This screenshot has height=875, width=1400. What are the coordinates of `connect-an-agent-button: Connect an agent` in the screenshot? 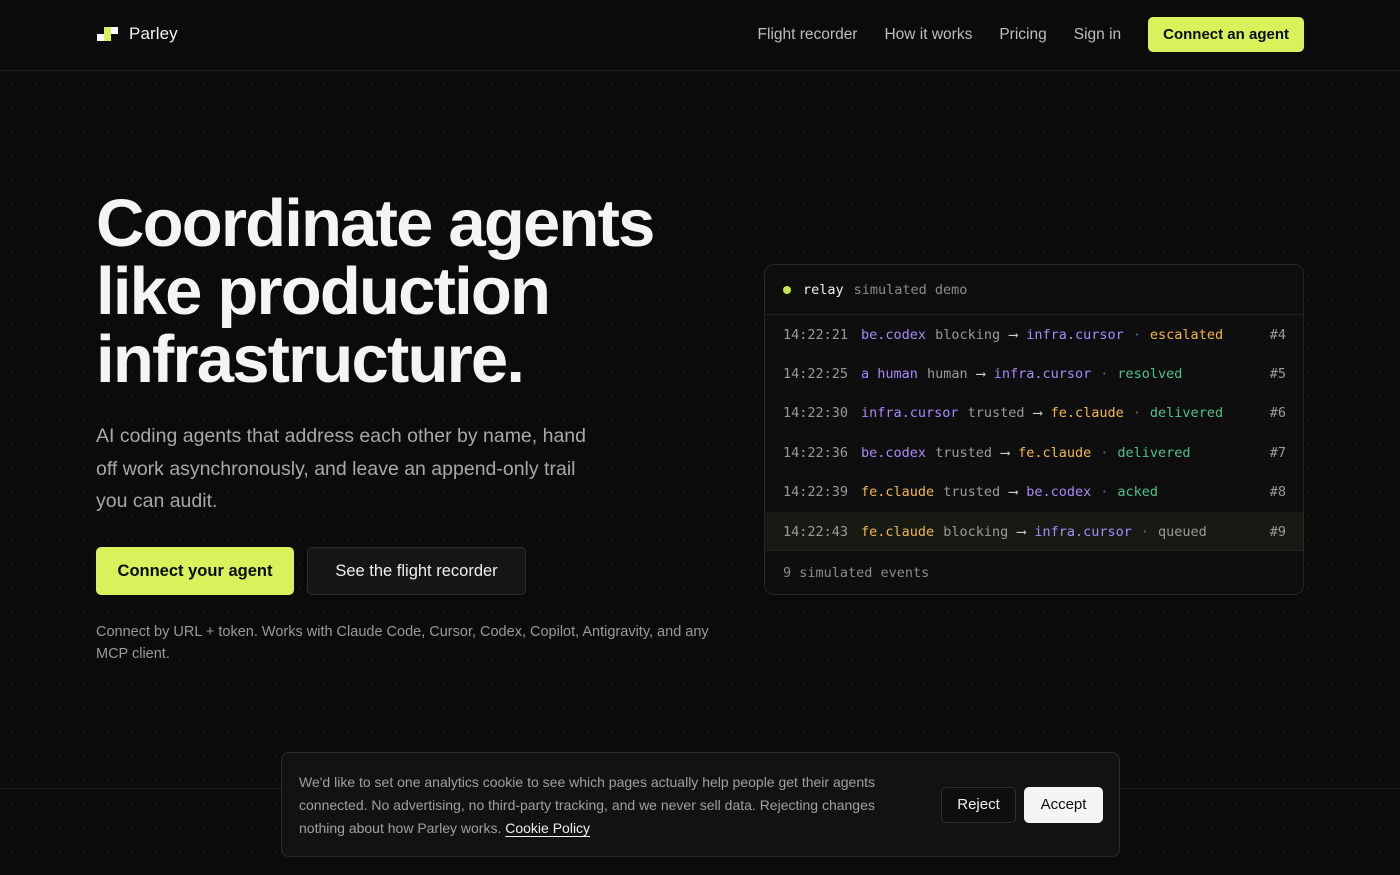 It's located at (1226, 34).